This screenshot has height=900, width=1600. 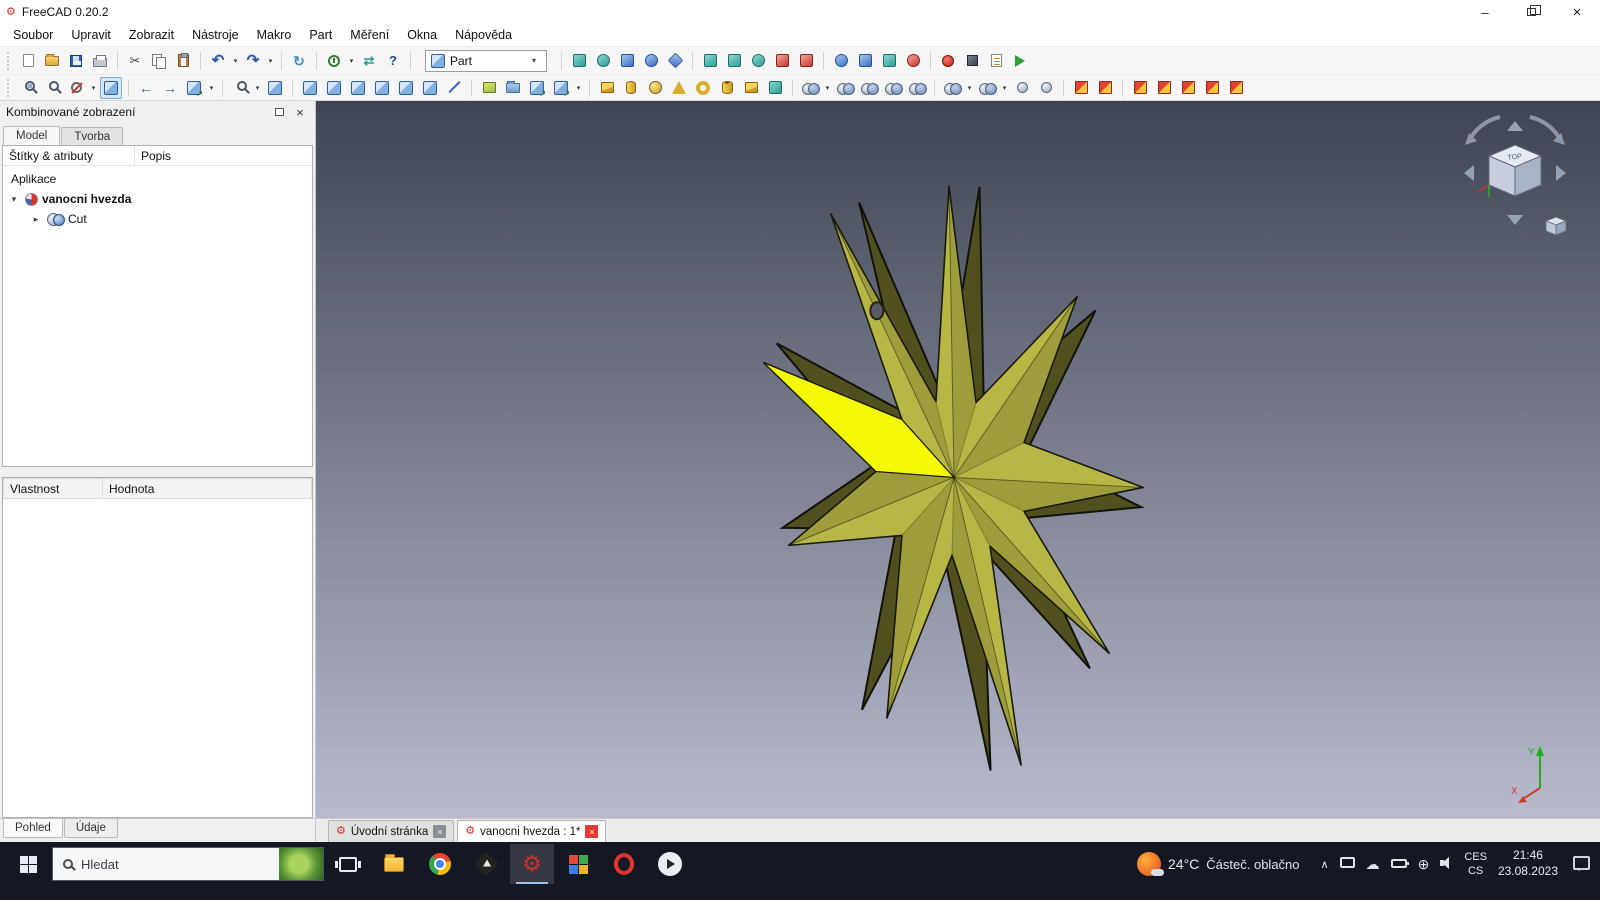 I want to click on taskbar-clock: 21:46 23.08.2023, so click(x=1528, y=863).